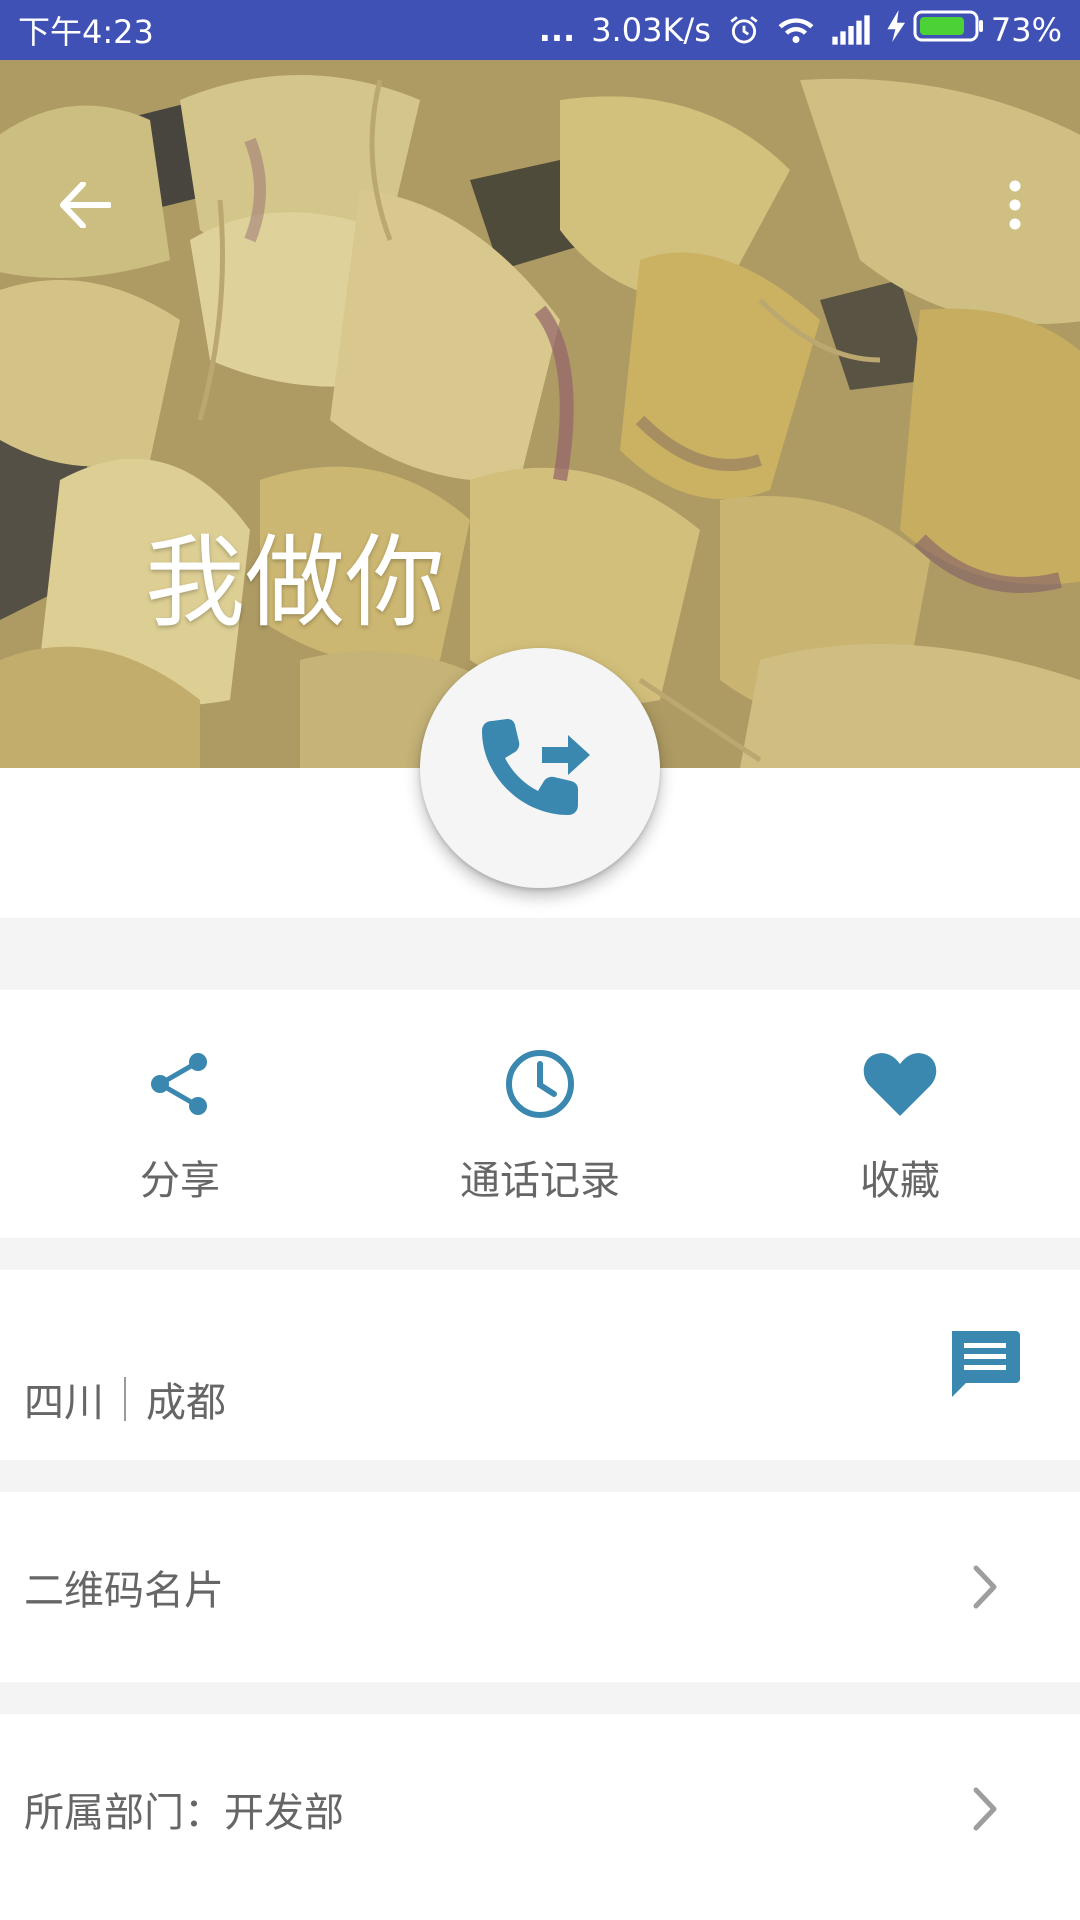  I want to click on qr-card-label: 二维码名片, so click(124, 1591).